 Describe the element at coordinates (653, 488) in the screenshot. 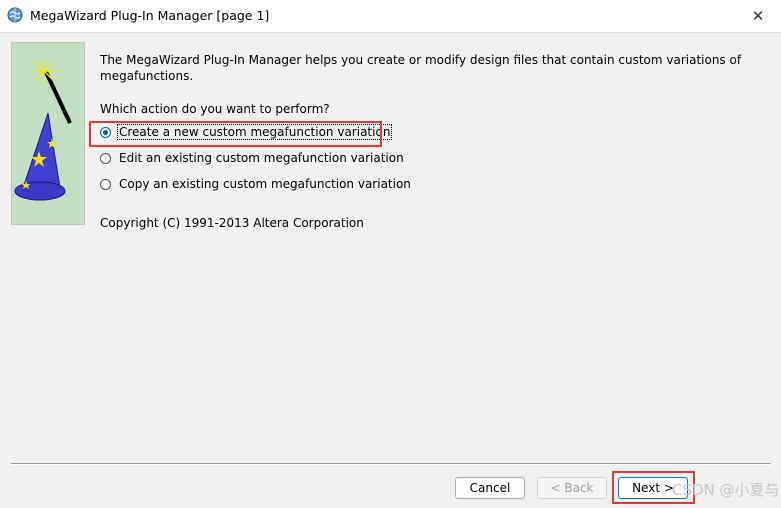

I see `next-button: Next >` at that location.